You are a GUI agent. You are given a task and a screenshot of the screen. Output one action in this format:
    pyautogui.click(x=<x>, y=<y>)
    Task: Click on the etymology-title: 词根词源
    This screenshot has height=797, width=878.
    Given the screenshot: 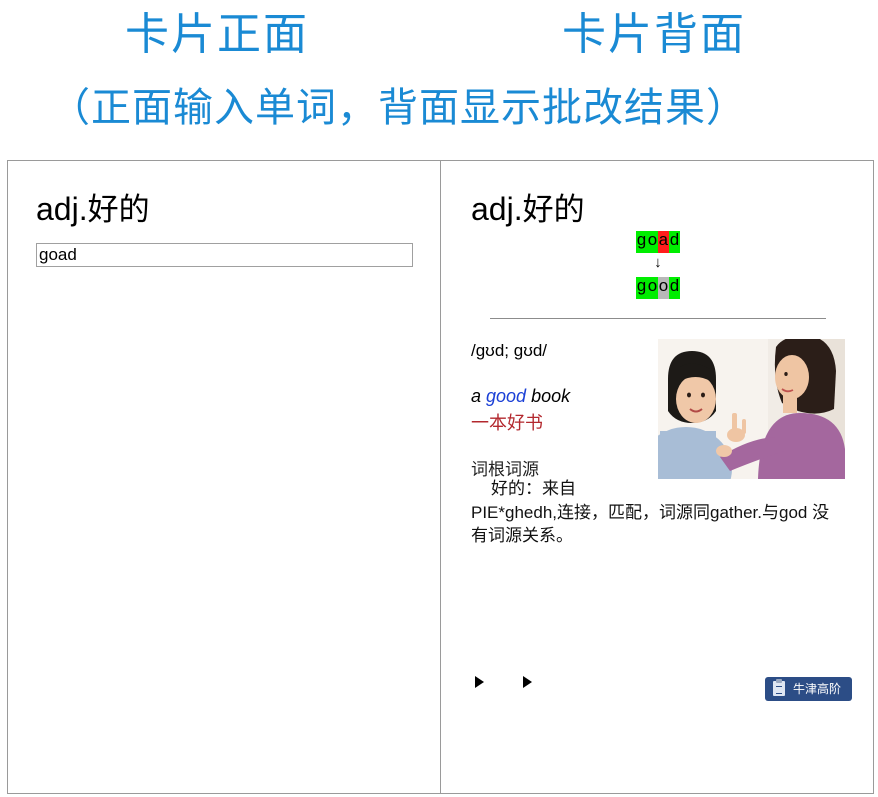 What is the action you would take?
    pyautogui.click(x=505, y=470)
    